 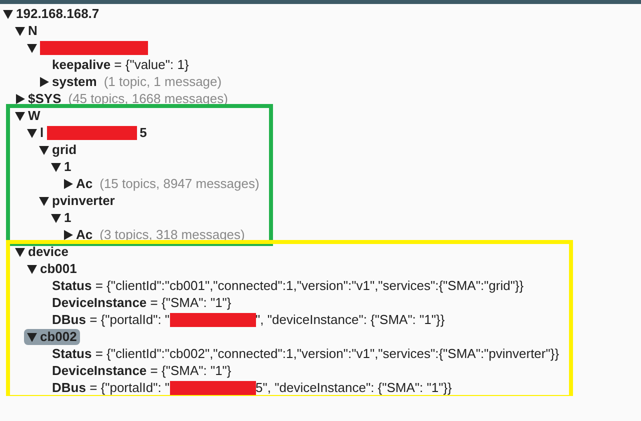 I want to click on expanded-triangle-icon, so click(x=32, y=337).